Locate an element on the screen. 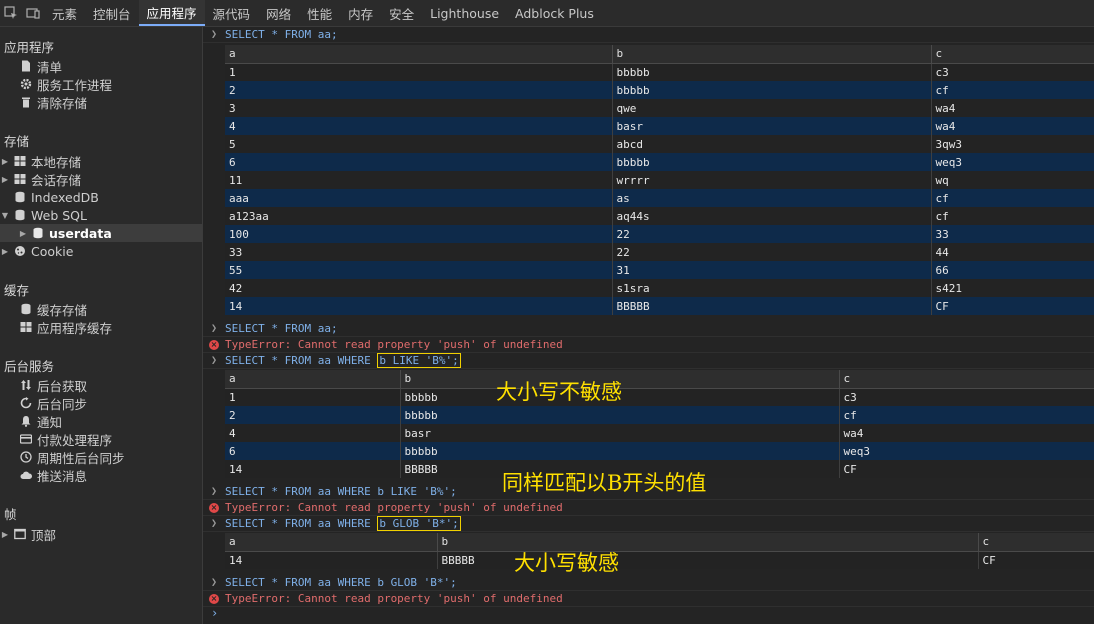 Image resolution: width=1094 pixels, height=624 pixels. table-row: 100 22 33 is located at coordinates (659, 234).